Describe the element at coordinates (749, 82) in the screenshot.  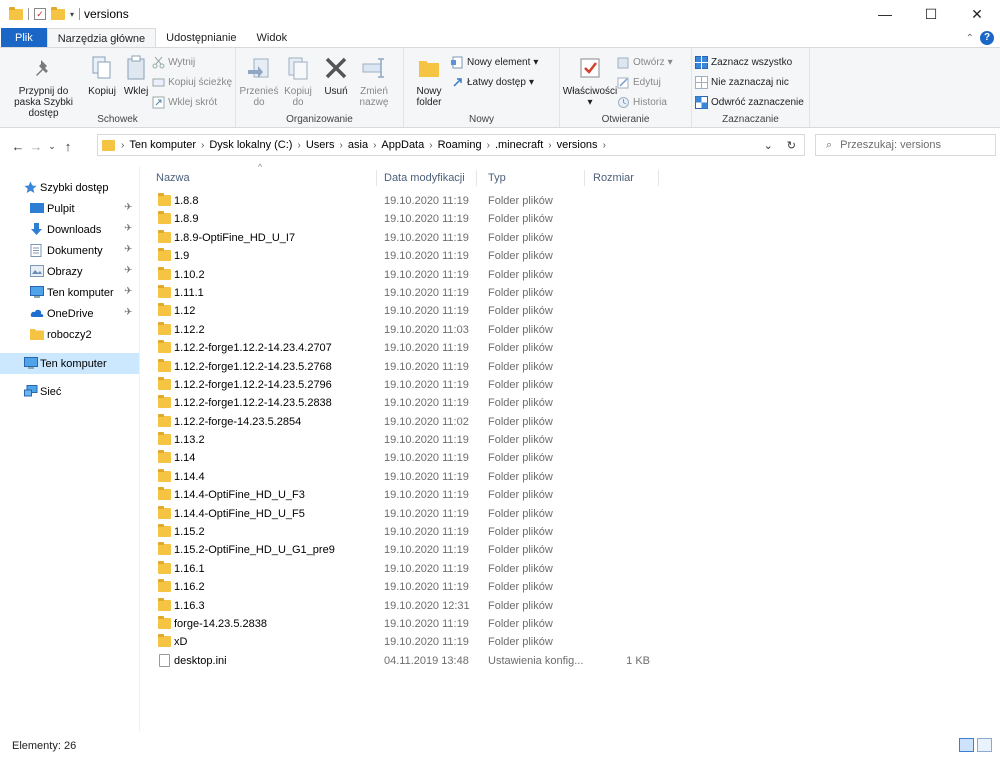
I see `select-none-button: Nie zaznaczaj nic` at that location.